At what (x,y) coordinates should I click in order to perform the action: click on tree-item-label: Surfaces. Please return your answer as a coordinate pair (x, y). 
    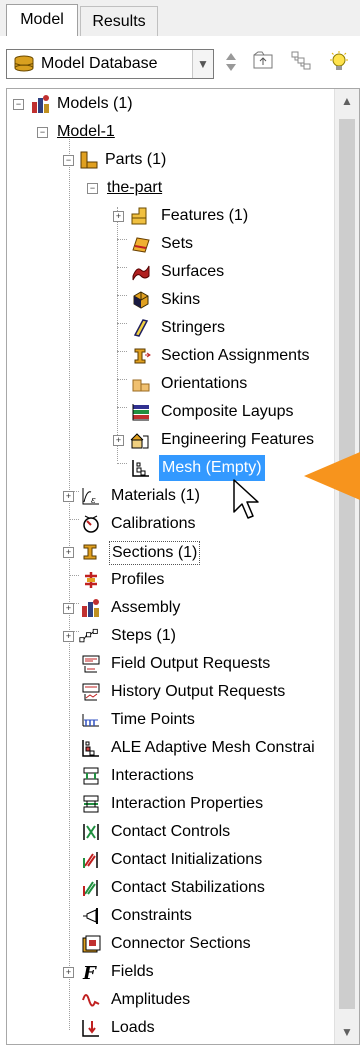
    Looking at the image, I should click on (193, 271).